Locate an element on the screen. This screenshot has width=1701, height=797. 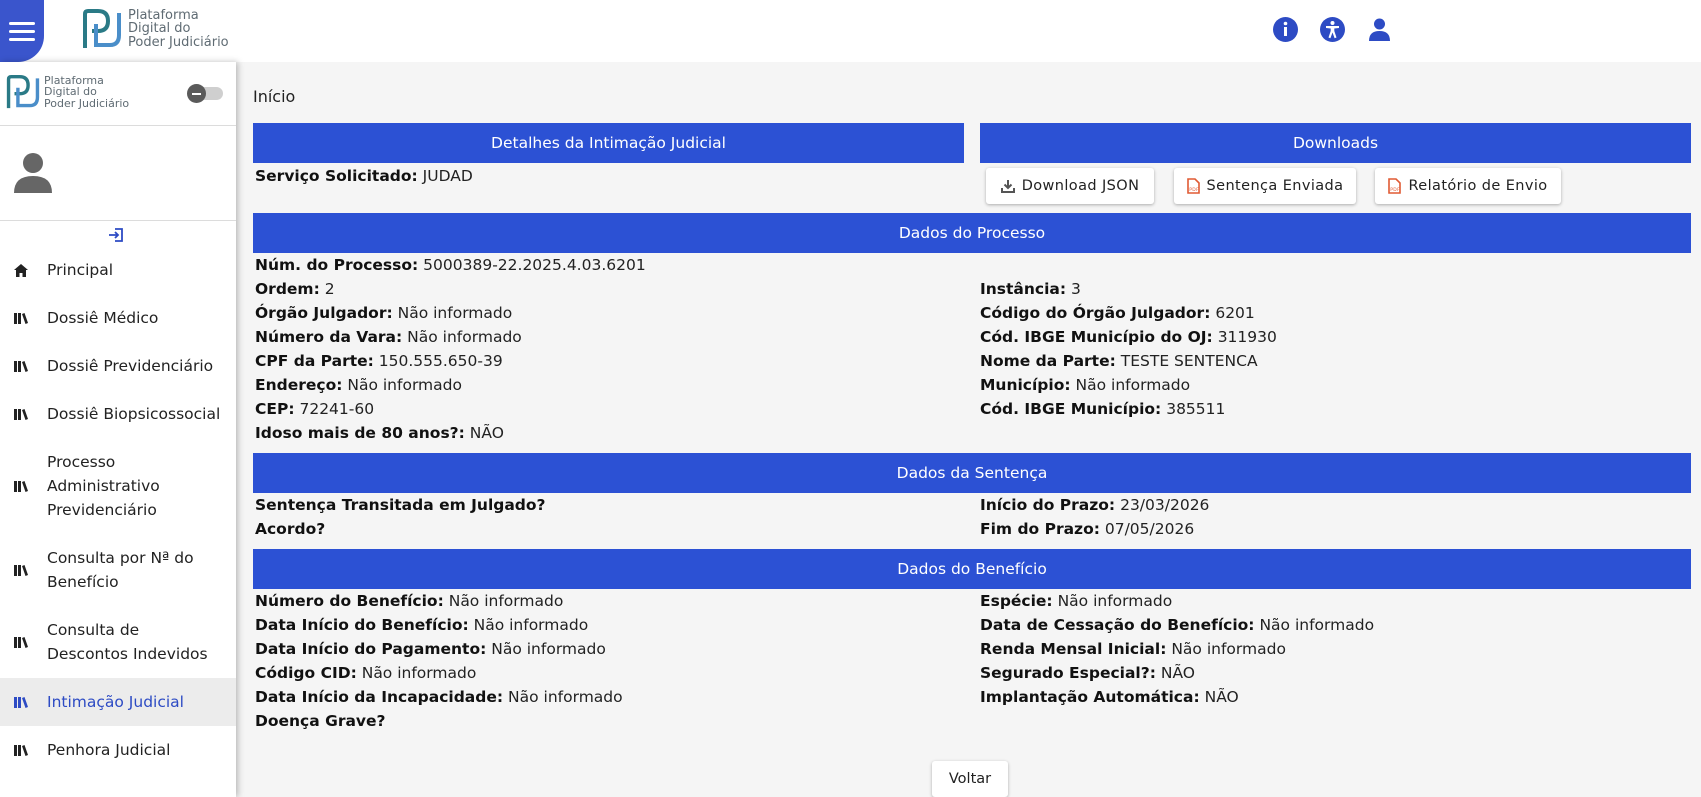
beneficio-field: Doença Grave? is located at coordinates (320, 721).